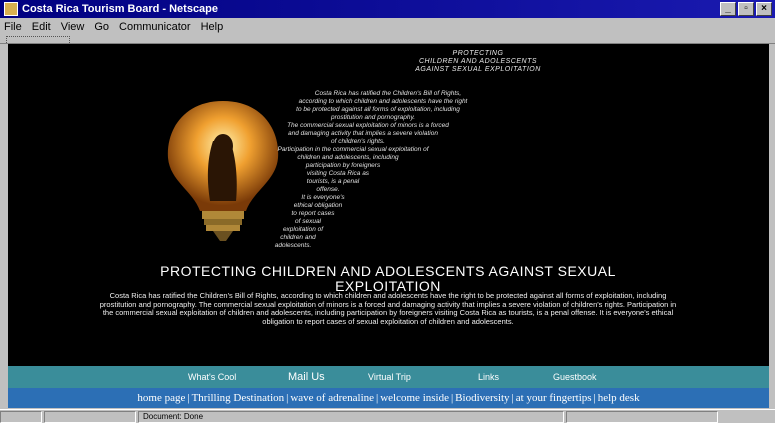  I want to click on nav-welcome-inside: welcome inside, so click(414, 398).